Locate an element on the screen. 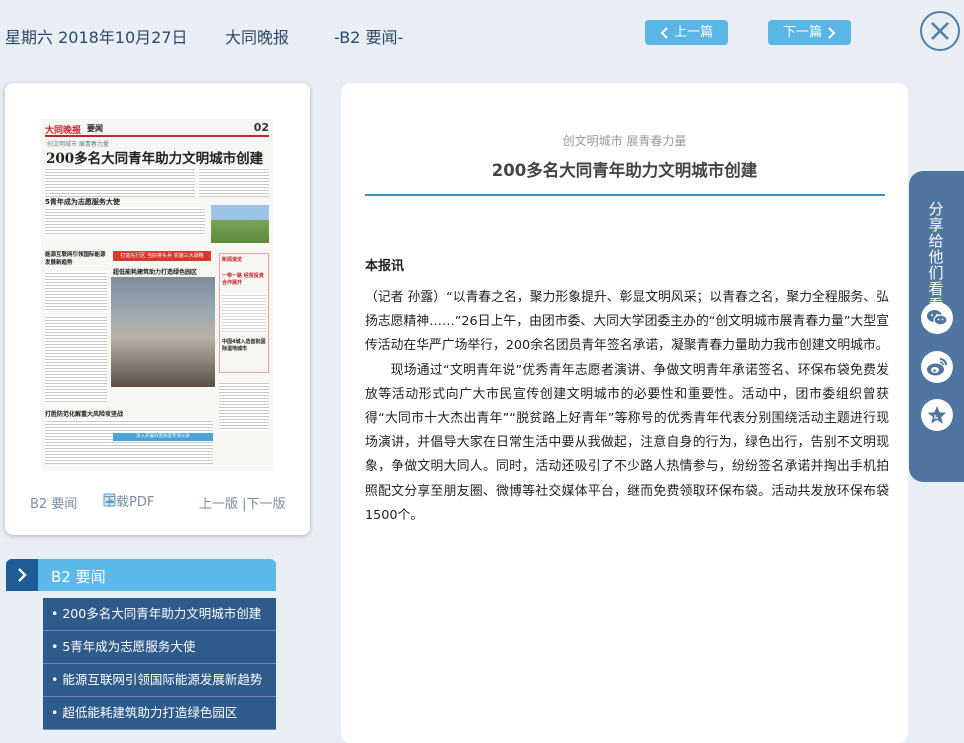 The image size is (964, 743). thumb-story4: 打胜防范化解重大风险攻坚战 is located at coordinates (84, 414).